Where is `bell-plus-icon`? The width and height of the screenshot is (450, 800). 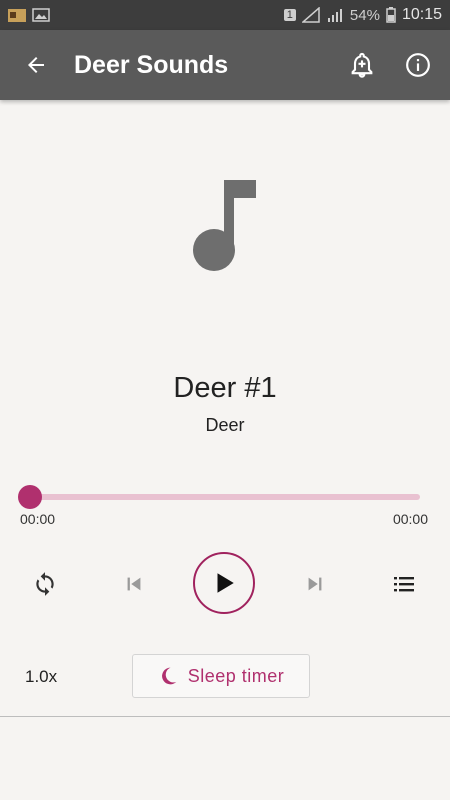
bell-plus-icon is located at coordinates (362, 65).